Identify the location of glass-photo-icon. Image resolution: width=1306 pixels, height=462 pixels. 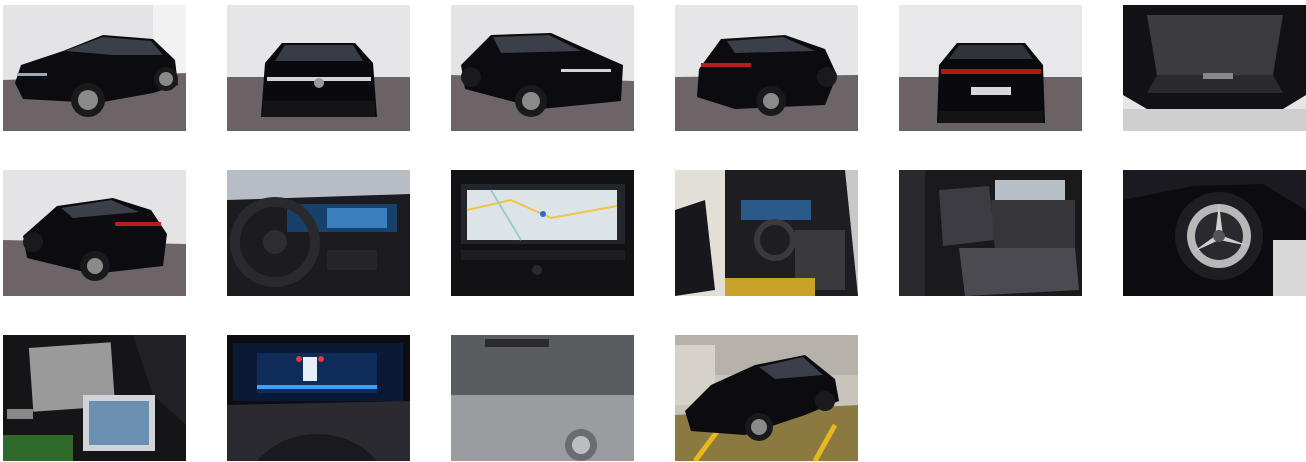
(542, 398).